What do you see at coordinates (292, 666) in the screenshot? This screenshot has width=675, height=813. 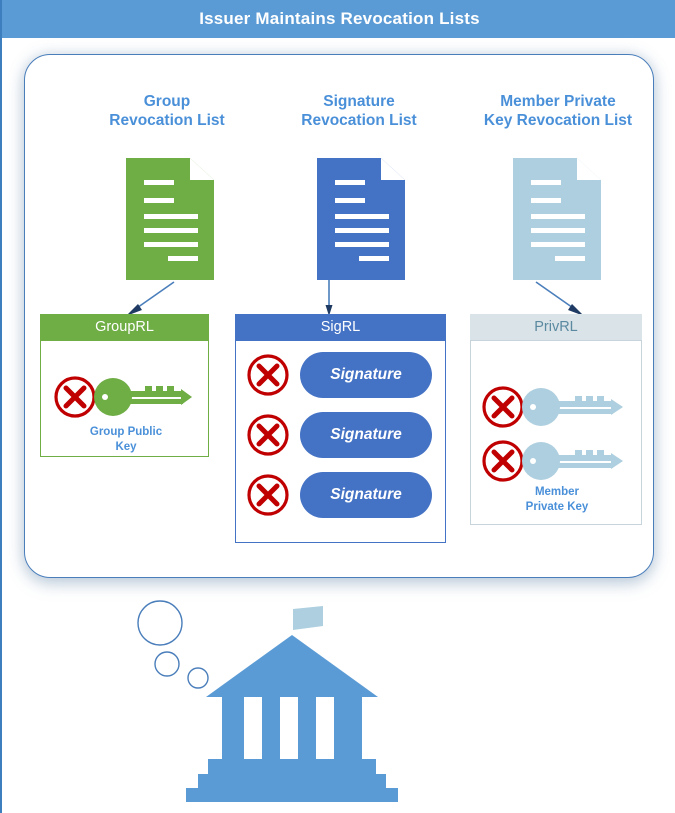 I see `bank-roof` at bounding box center [292, 666].